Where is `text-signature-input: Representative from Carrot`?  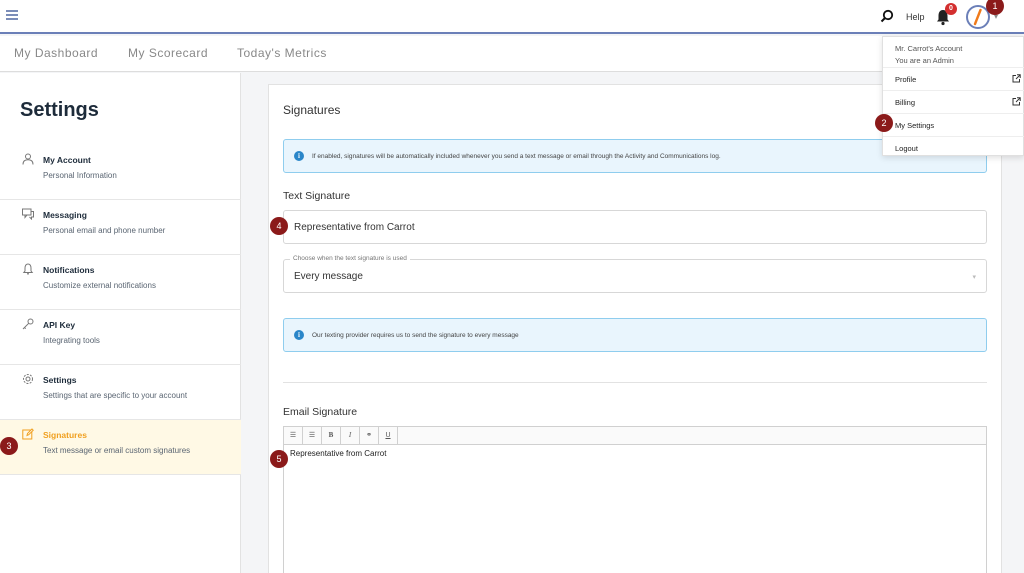
text-signature-input: Representative from Carrot is located at coordinates (635, 227).